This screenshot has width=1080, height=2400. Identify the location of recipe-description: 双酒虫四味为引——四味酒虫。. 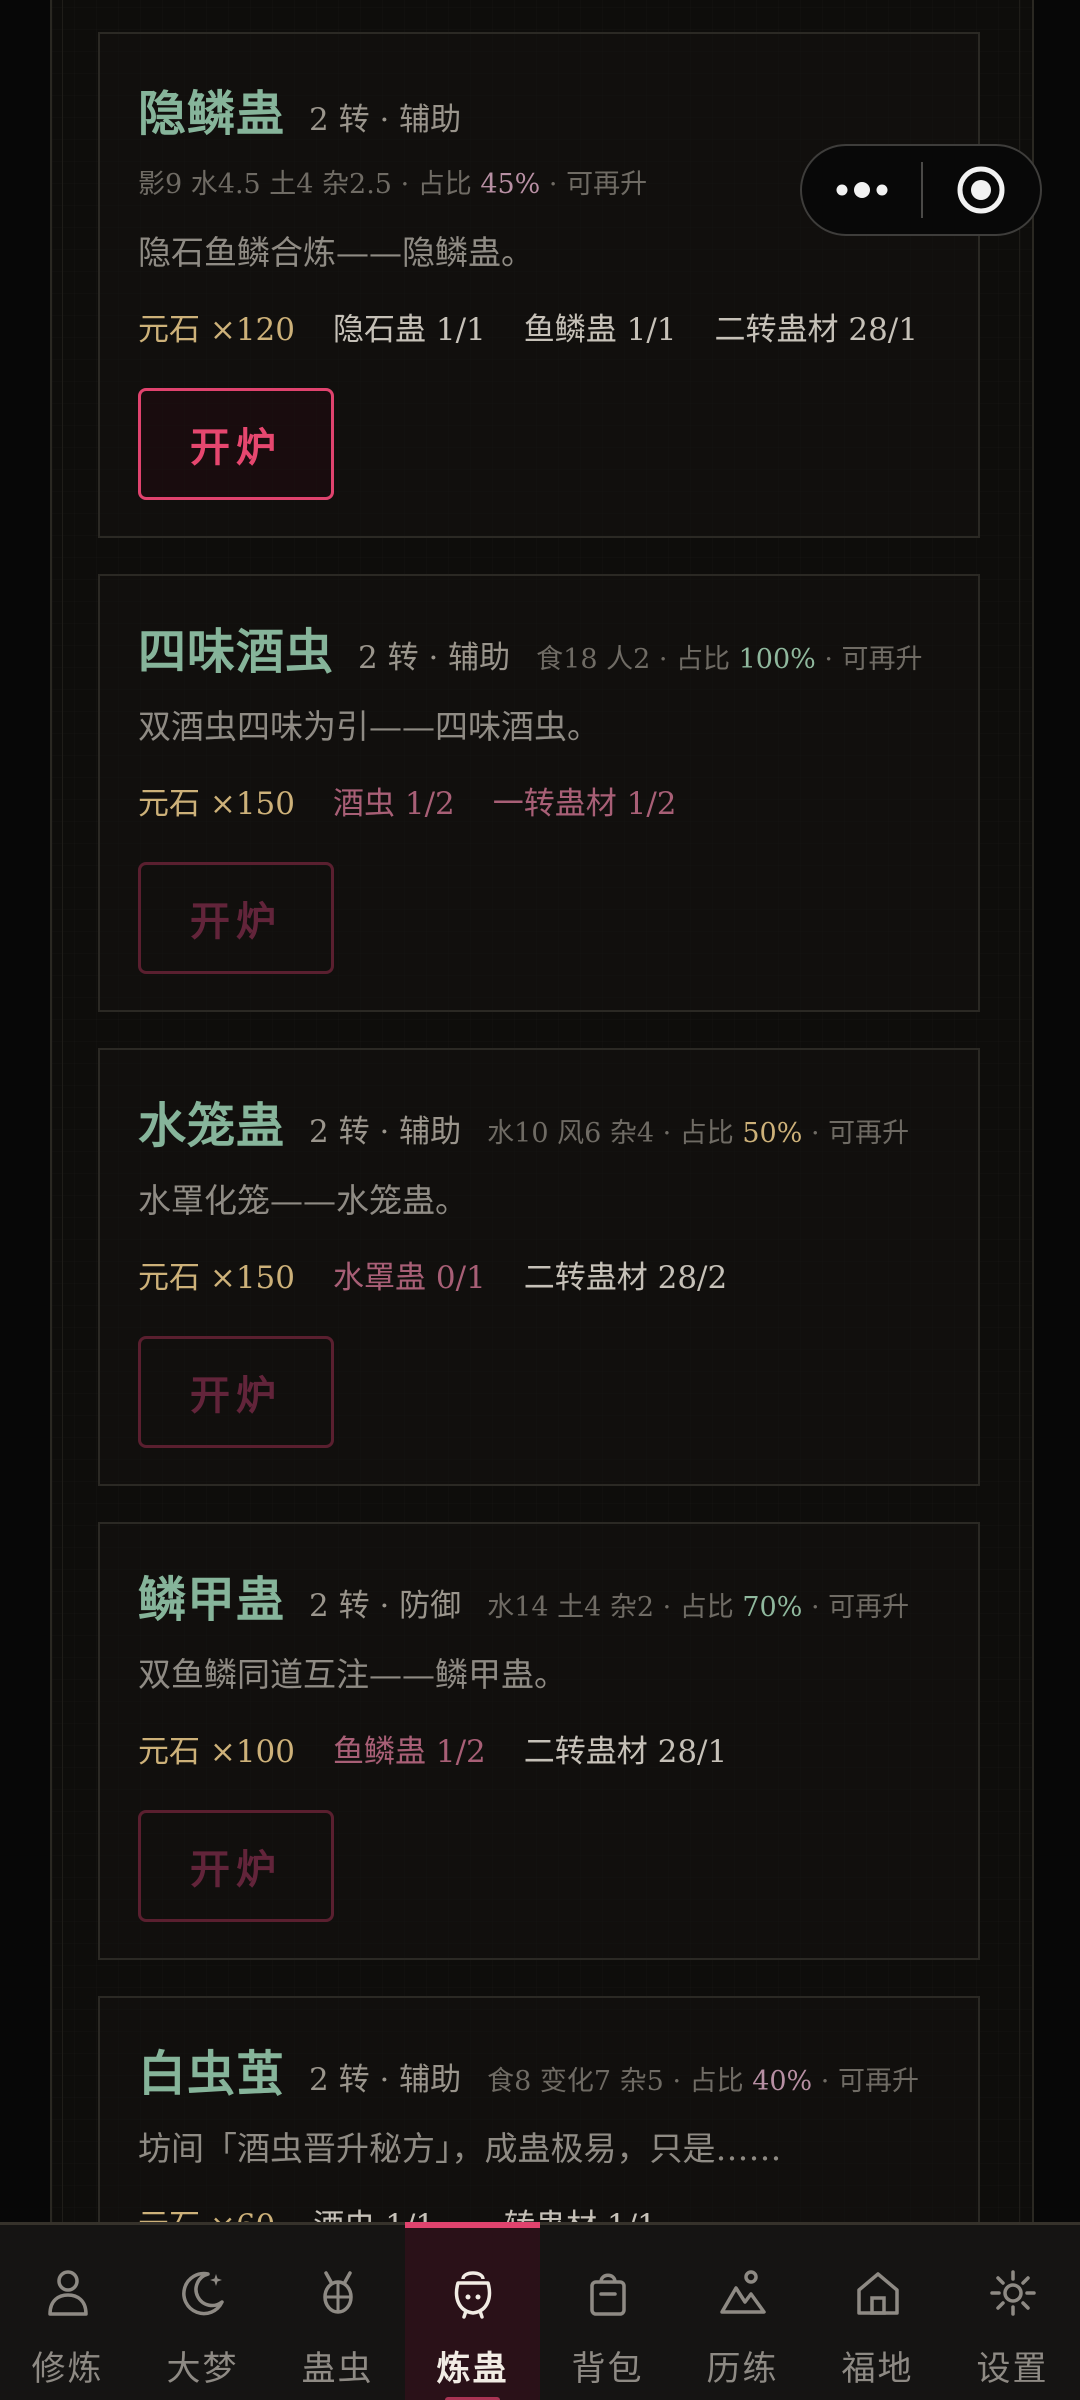
(369, 726).